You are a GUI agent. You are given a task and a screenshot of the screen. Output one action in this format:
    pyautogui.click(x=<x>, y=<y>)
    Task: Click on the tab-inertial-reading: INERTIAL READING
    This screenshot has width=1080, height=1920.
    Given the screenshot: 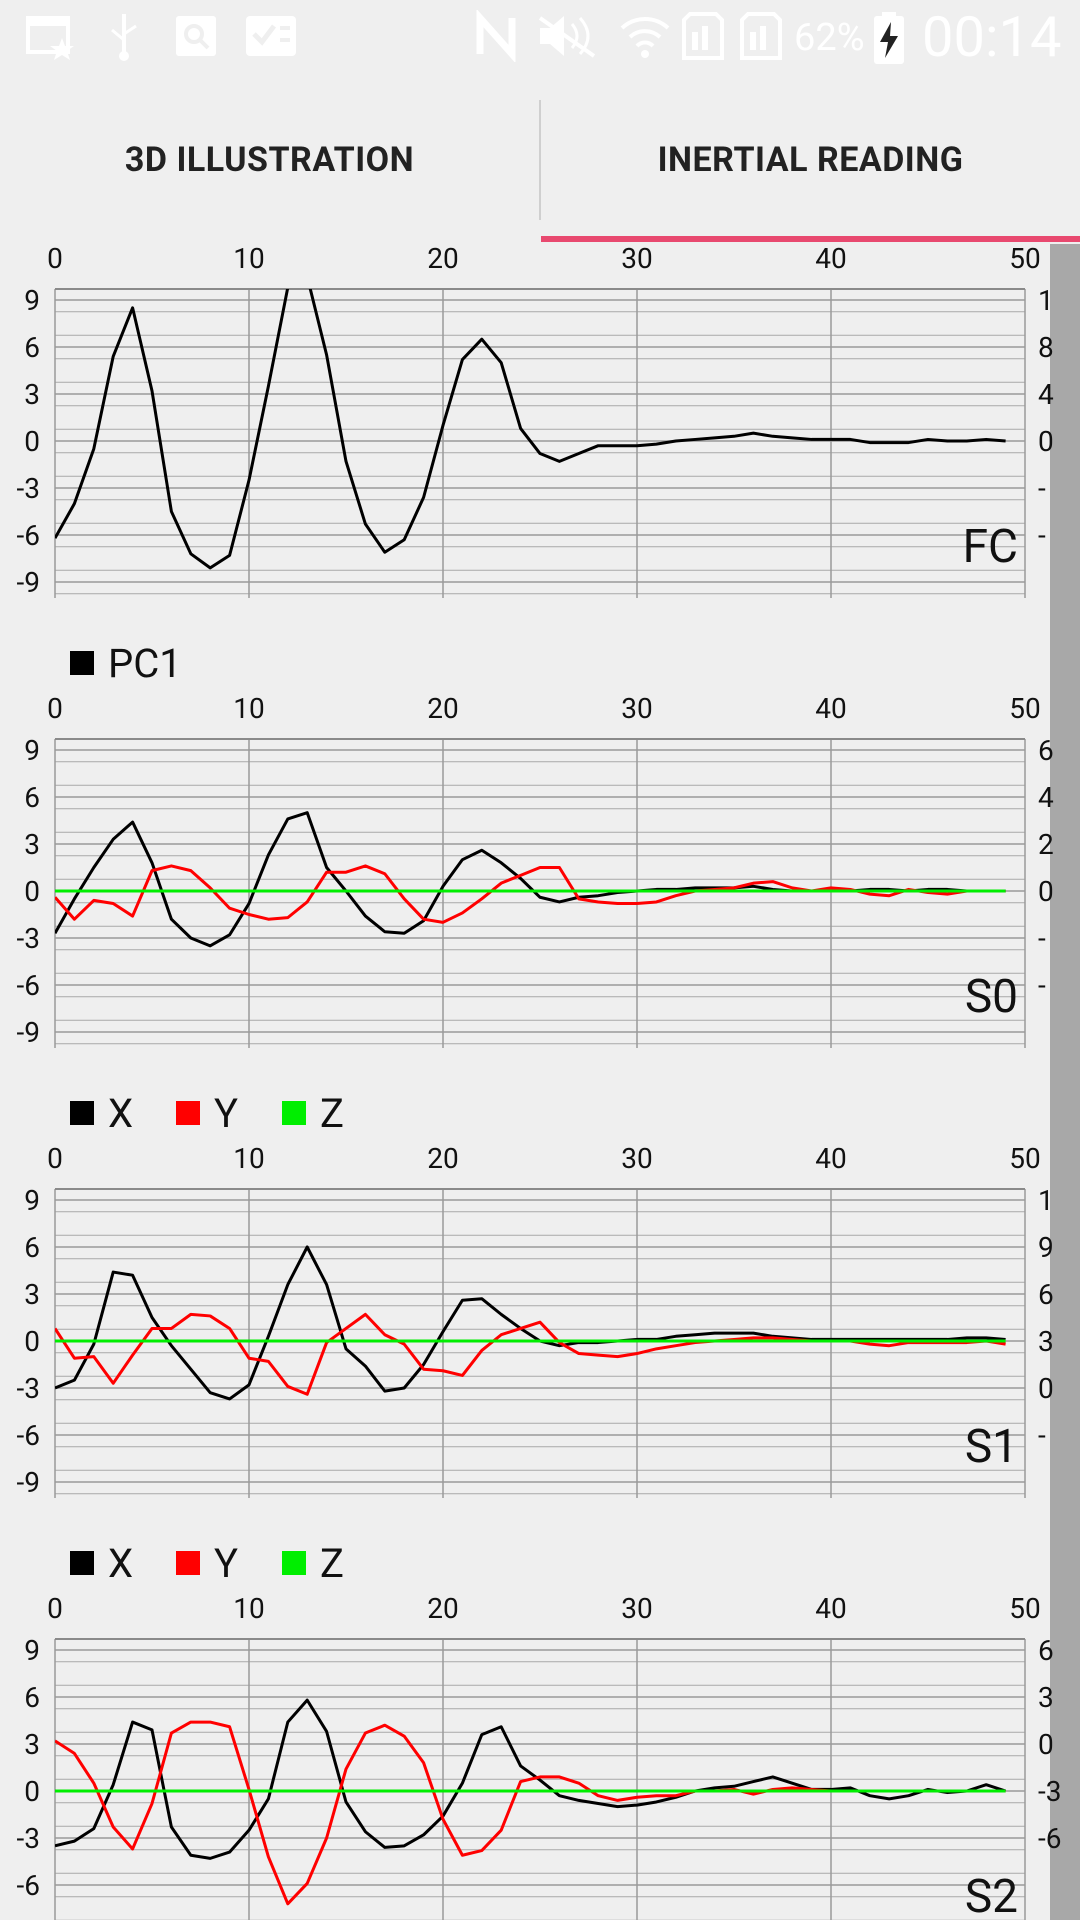 What is the action you would take?
    pyautogui.click(x=810, y=160)
    